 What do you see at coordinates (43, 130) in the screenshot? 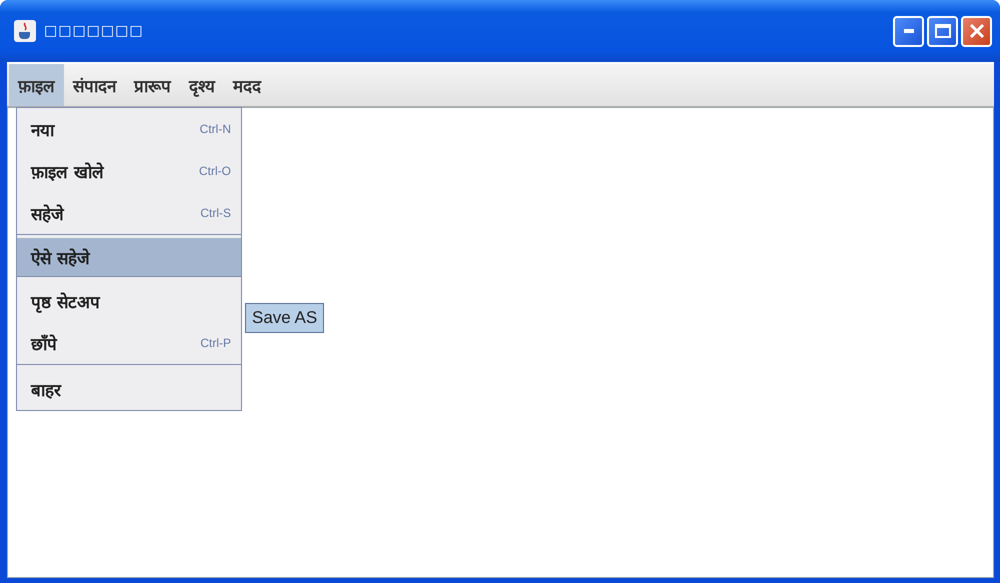
I see `menu-item-label: नया` at bounding box center [43, 130].